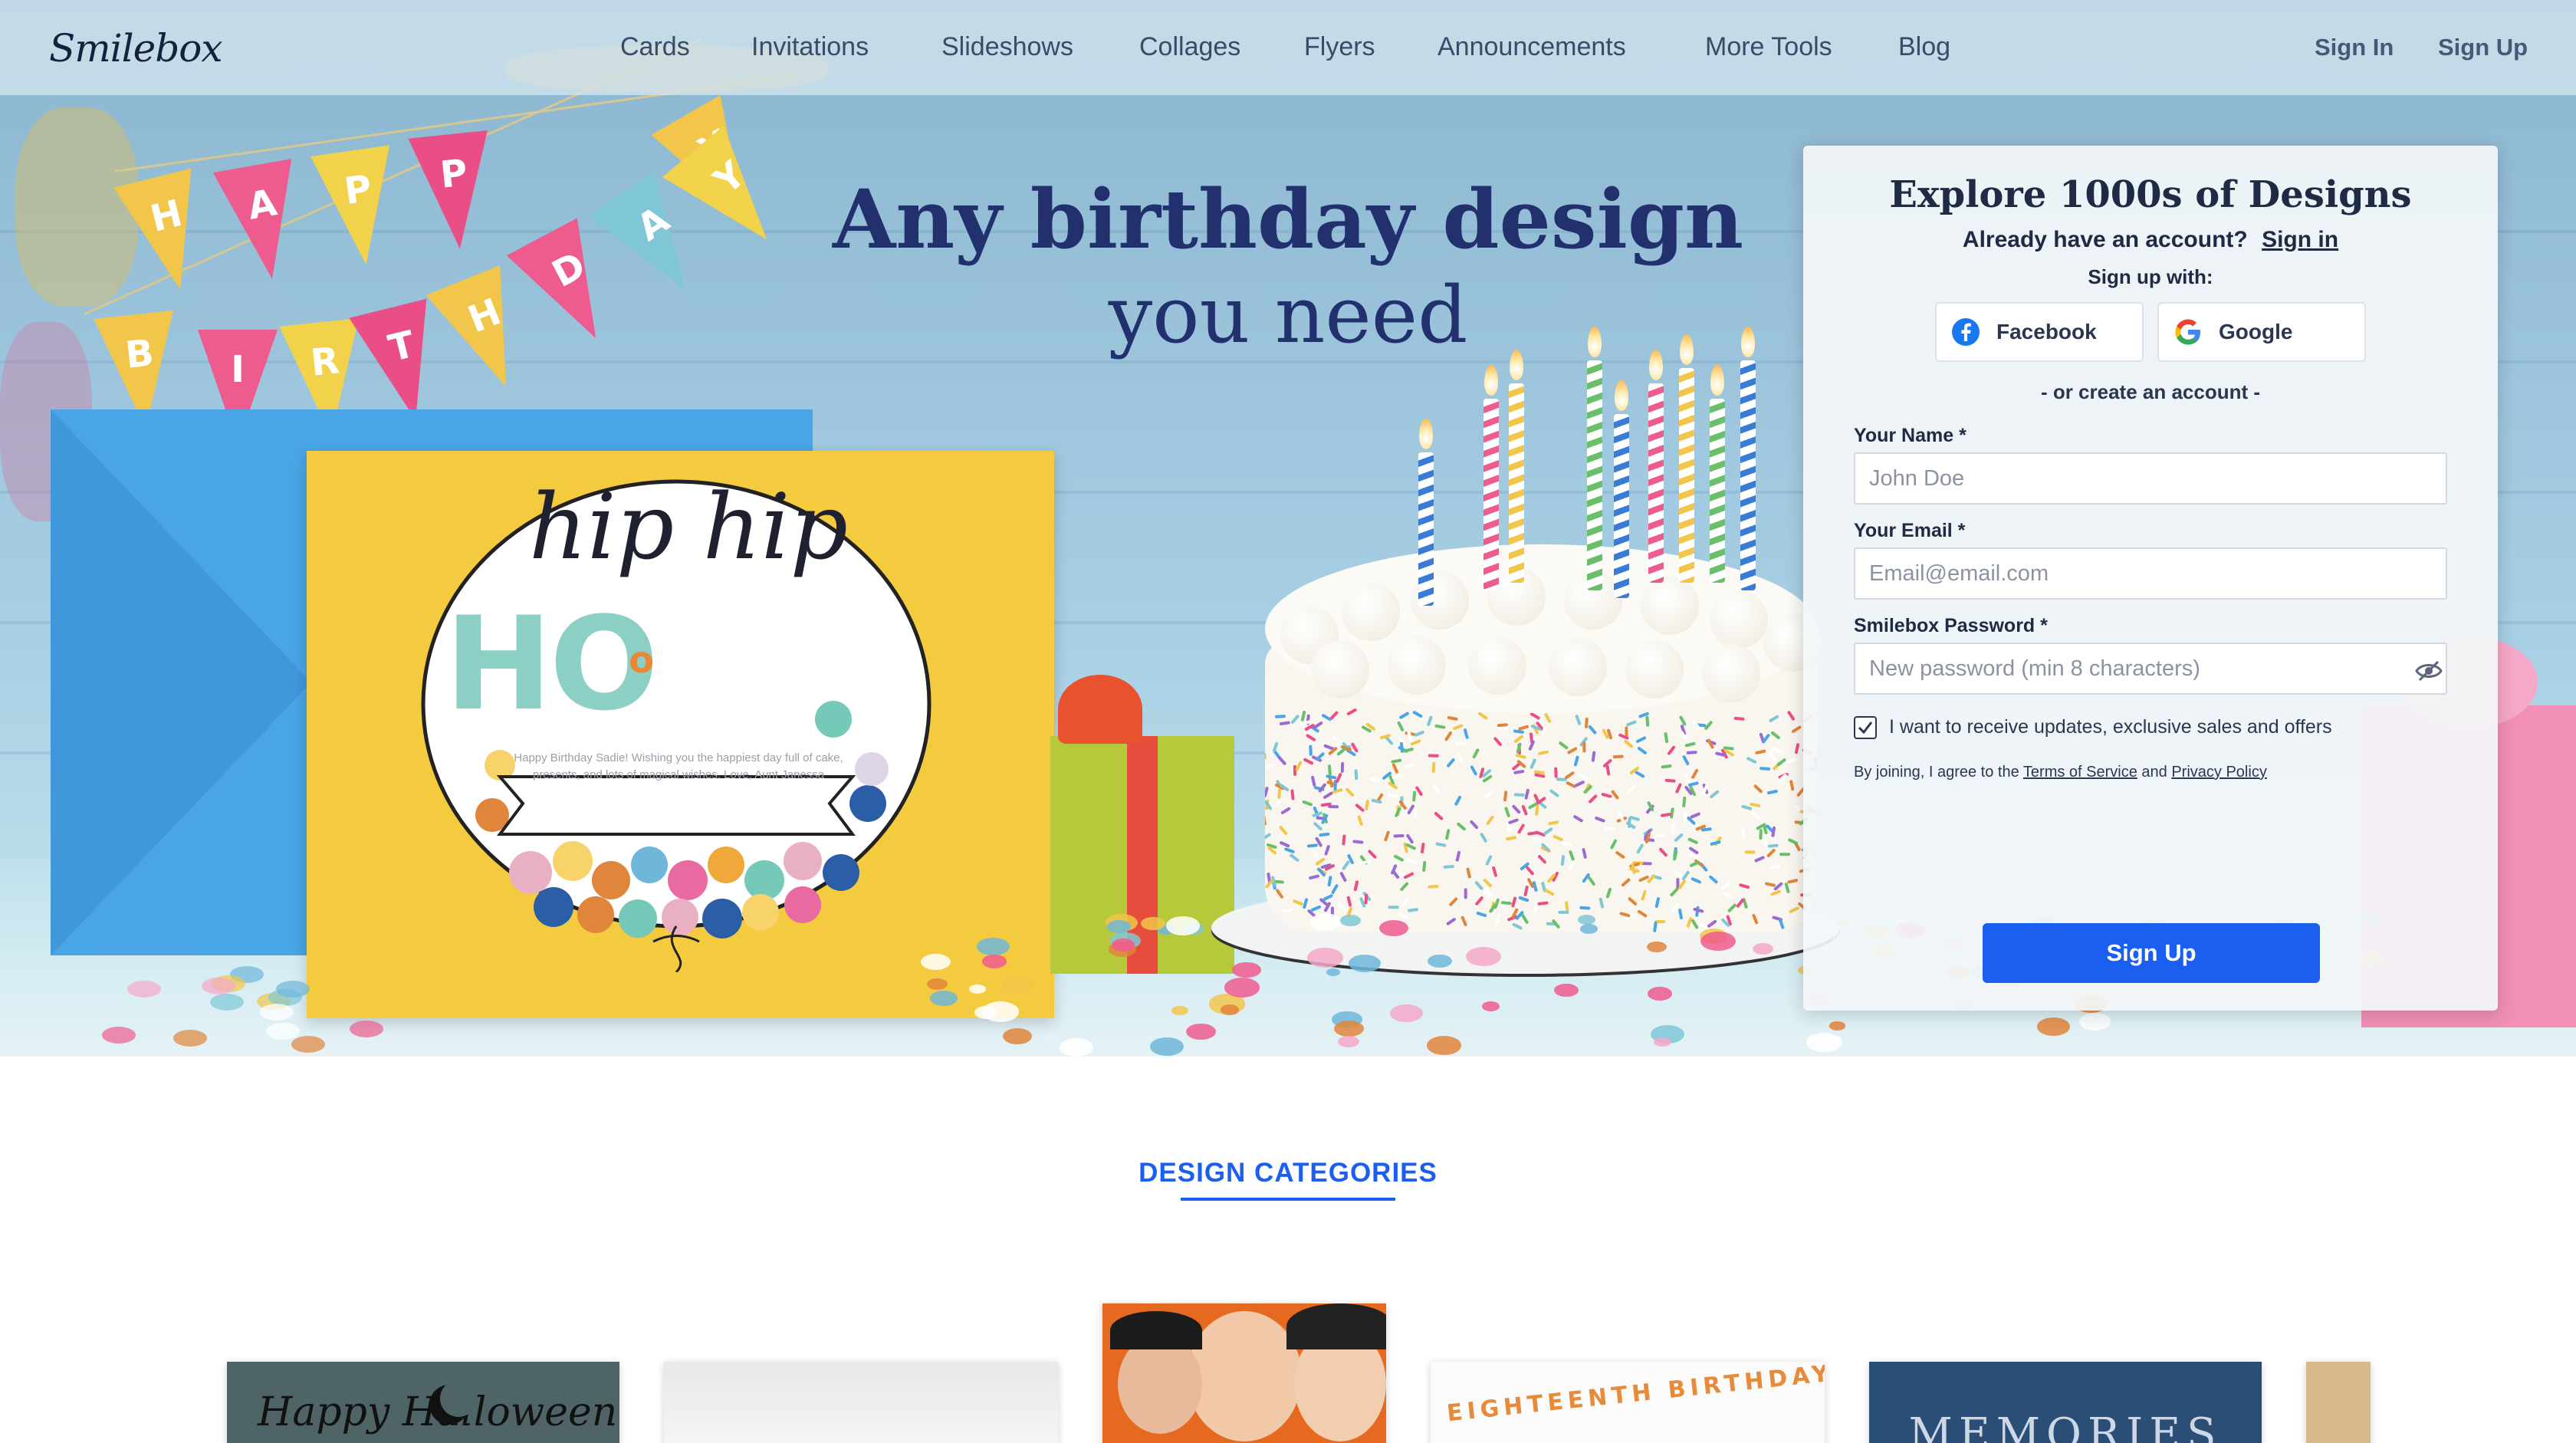 The height and width of the screenshot is (1443, 2576). Describe the element at coordinates (2428, 671) in the screenshot. I see `hide-password-icon` at that location.